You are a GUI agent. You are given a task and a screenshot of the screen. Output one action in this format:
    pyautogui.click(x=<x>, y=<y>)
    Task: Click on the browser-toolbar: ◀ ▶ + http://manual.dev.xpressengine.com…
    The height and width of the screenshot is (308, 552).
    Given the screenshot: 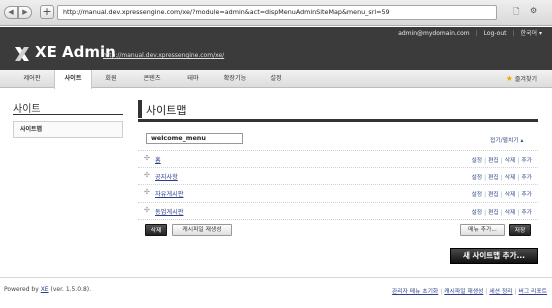 What is the action you would take?
    pyautogui.click(x=276, y=13)
    